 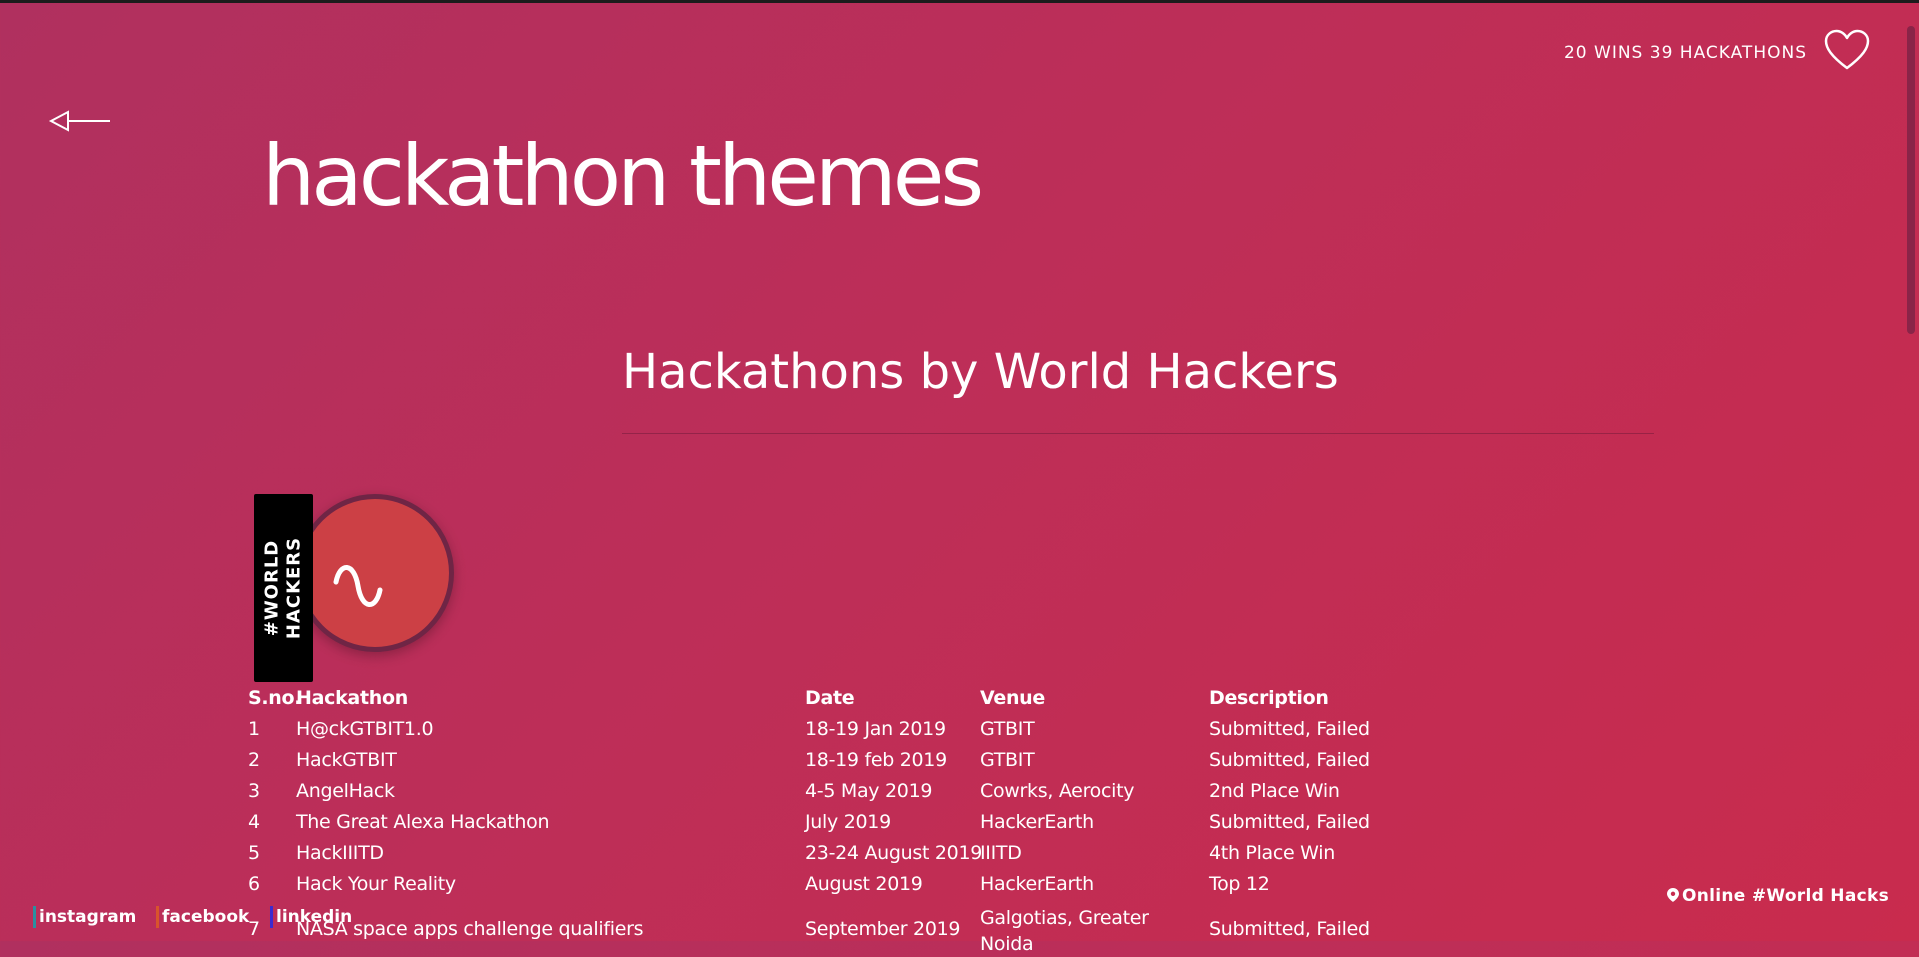 What do you see at coordinates (1785, 896) in the screenshot?
I see `location-text: Online #World Hacks` at bounding box center [1785, 896].